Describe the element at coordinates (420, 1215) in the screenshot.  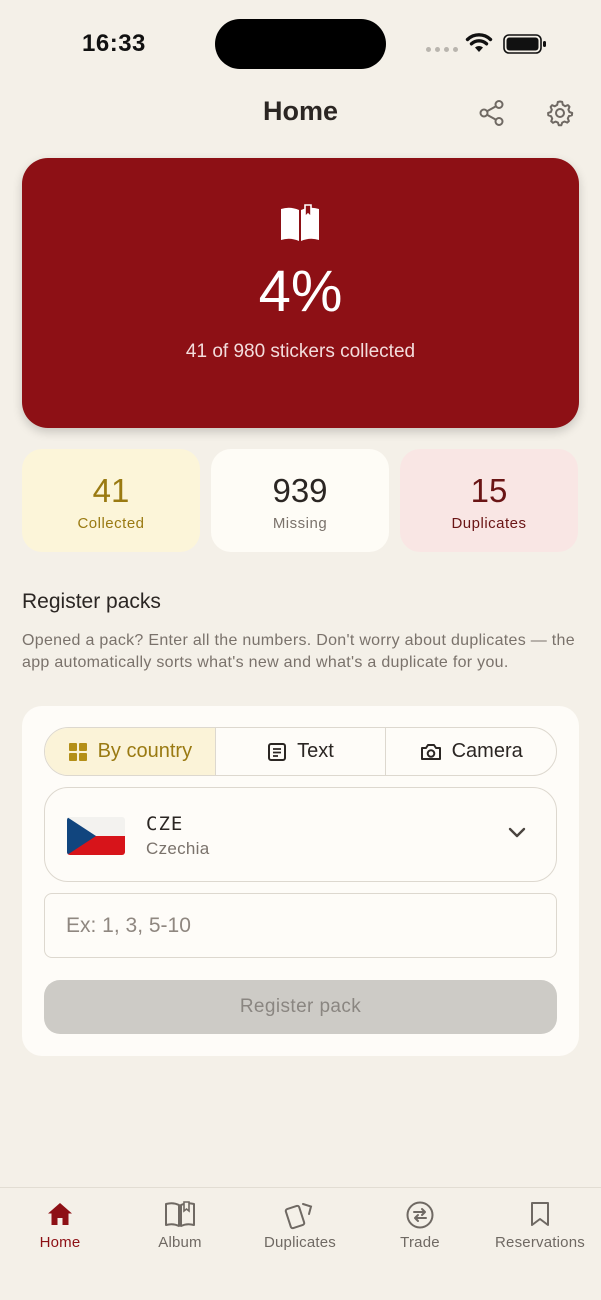
I see `swap-icon` at that location.